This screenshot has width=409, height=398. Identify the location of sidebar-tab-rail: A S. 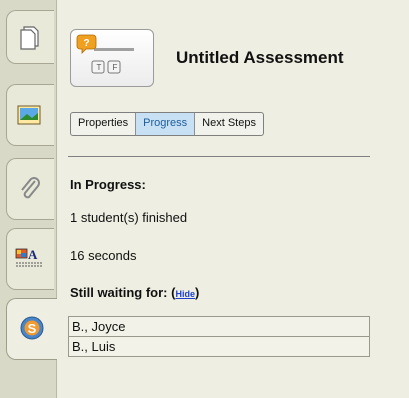
(28, 199).